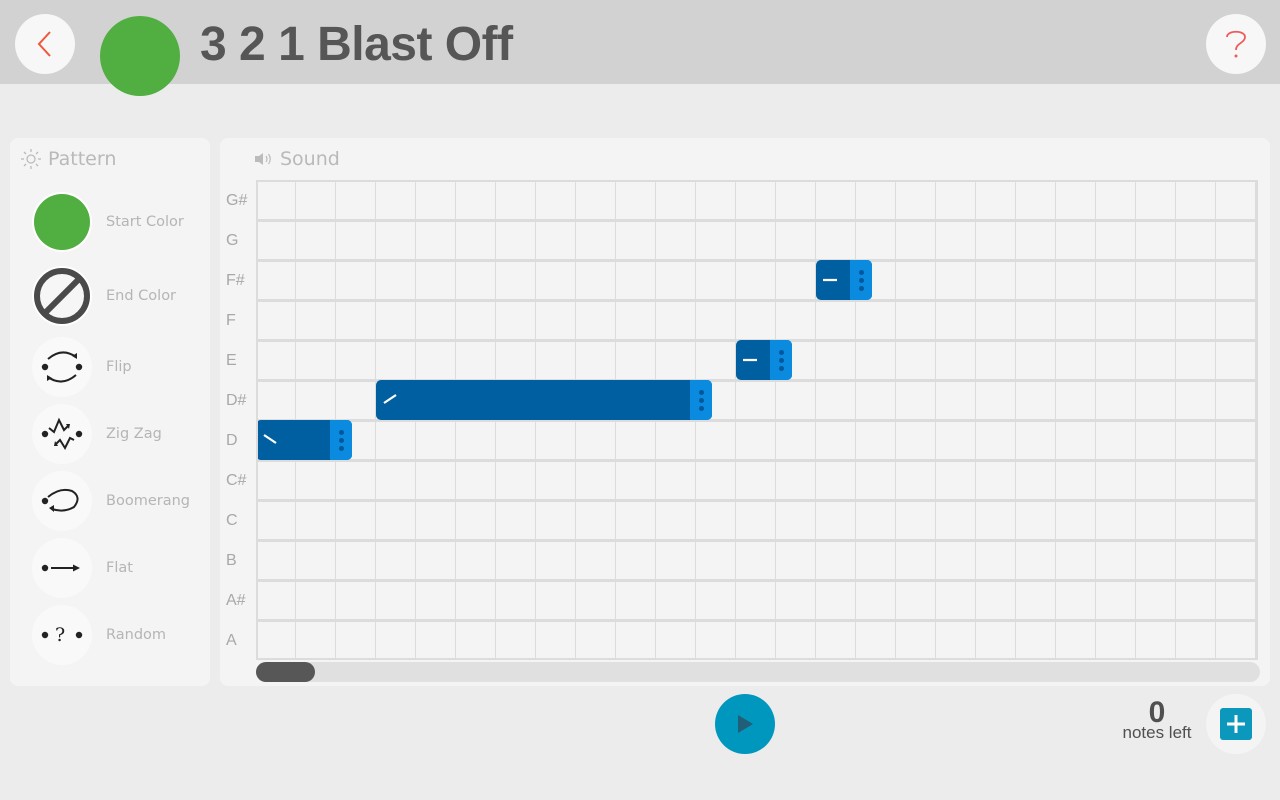  Describe the element at coordinates (119, 568) in the screenshot. I see `pattern-item-label: Flat` at that location.